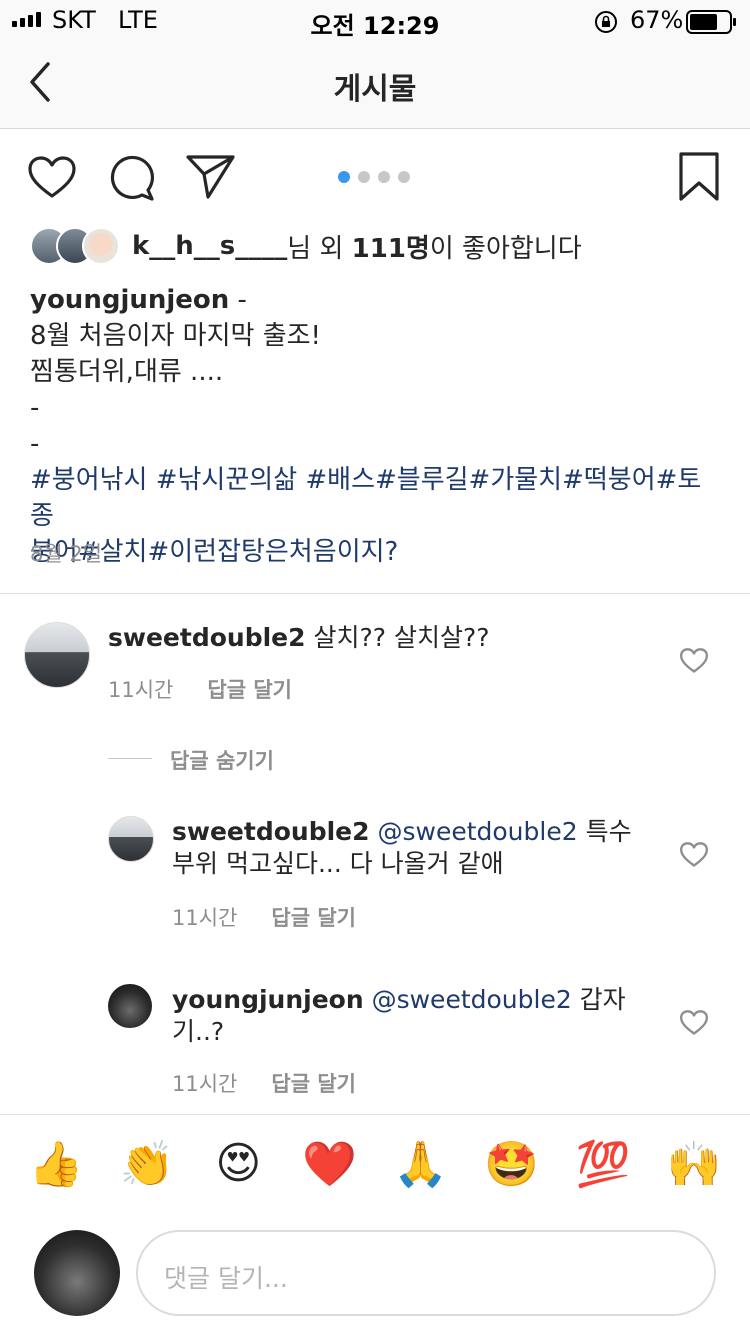  I want to click on emoji-heart-button: ❤️, so click(329, 1164).